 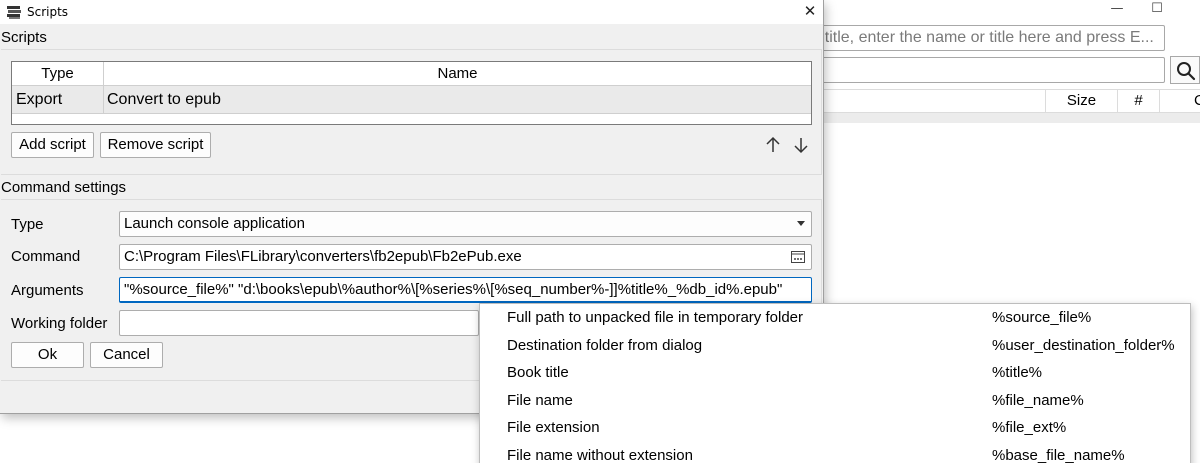 I want to click on menu-item-description: File extension, so click(x=553, y=427).